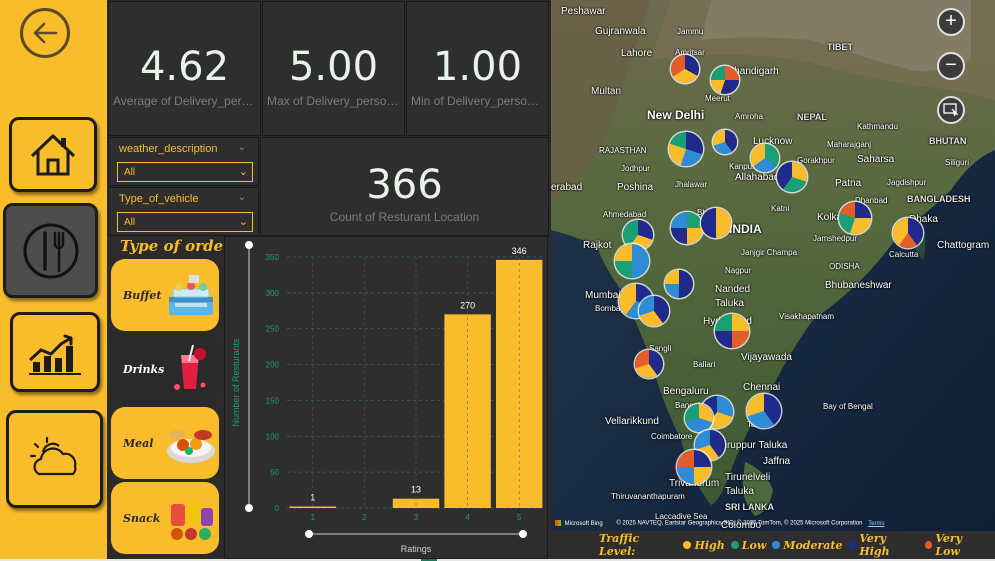 Image resolution: width=995 pixels, height=561 pixels. Describe the element at coordinates (603, 295) in the screenshot. I see `map-label: Mumbai` at that location.